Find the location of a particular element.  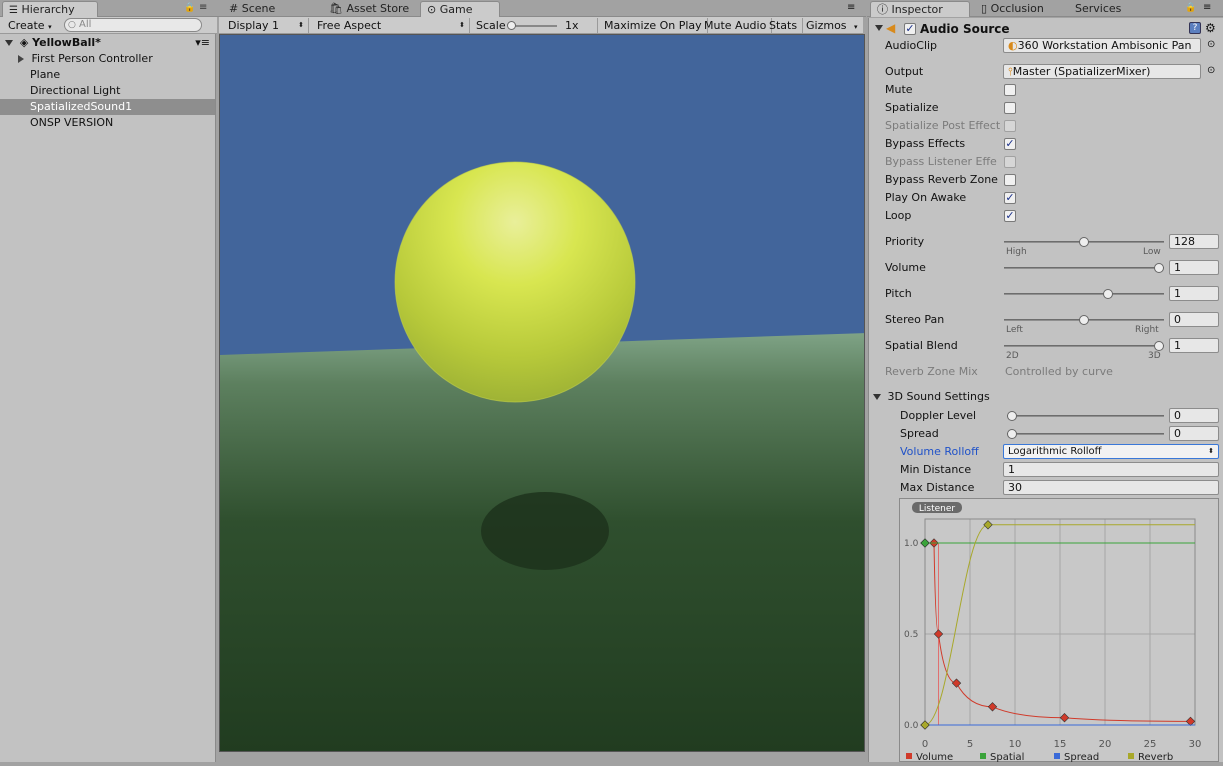

scale-knob is located at coordinates (511, 25).